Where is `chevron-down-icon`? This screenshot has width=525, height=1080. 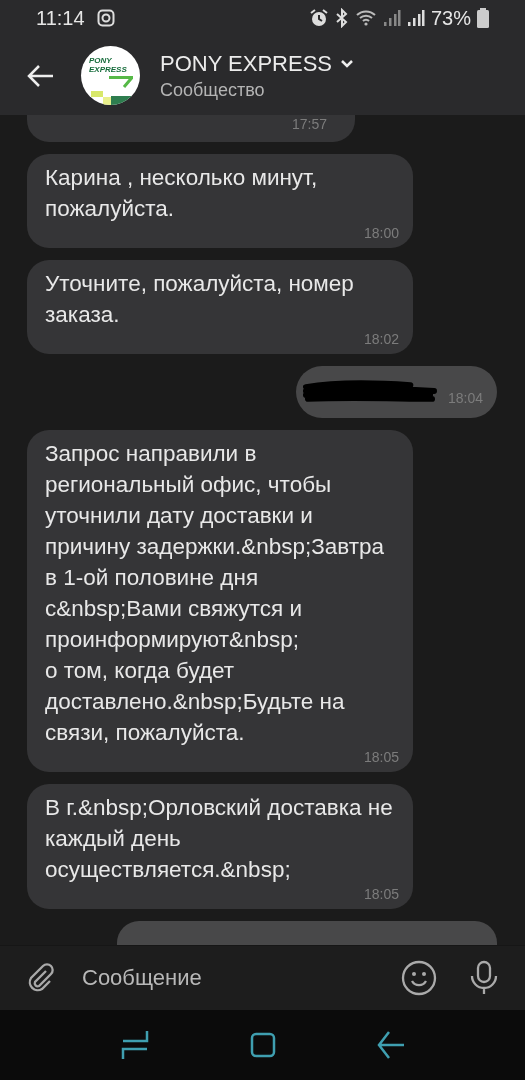
chevron-down-icon is located at coordinates (347, 63).